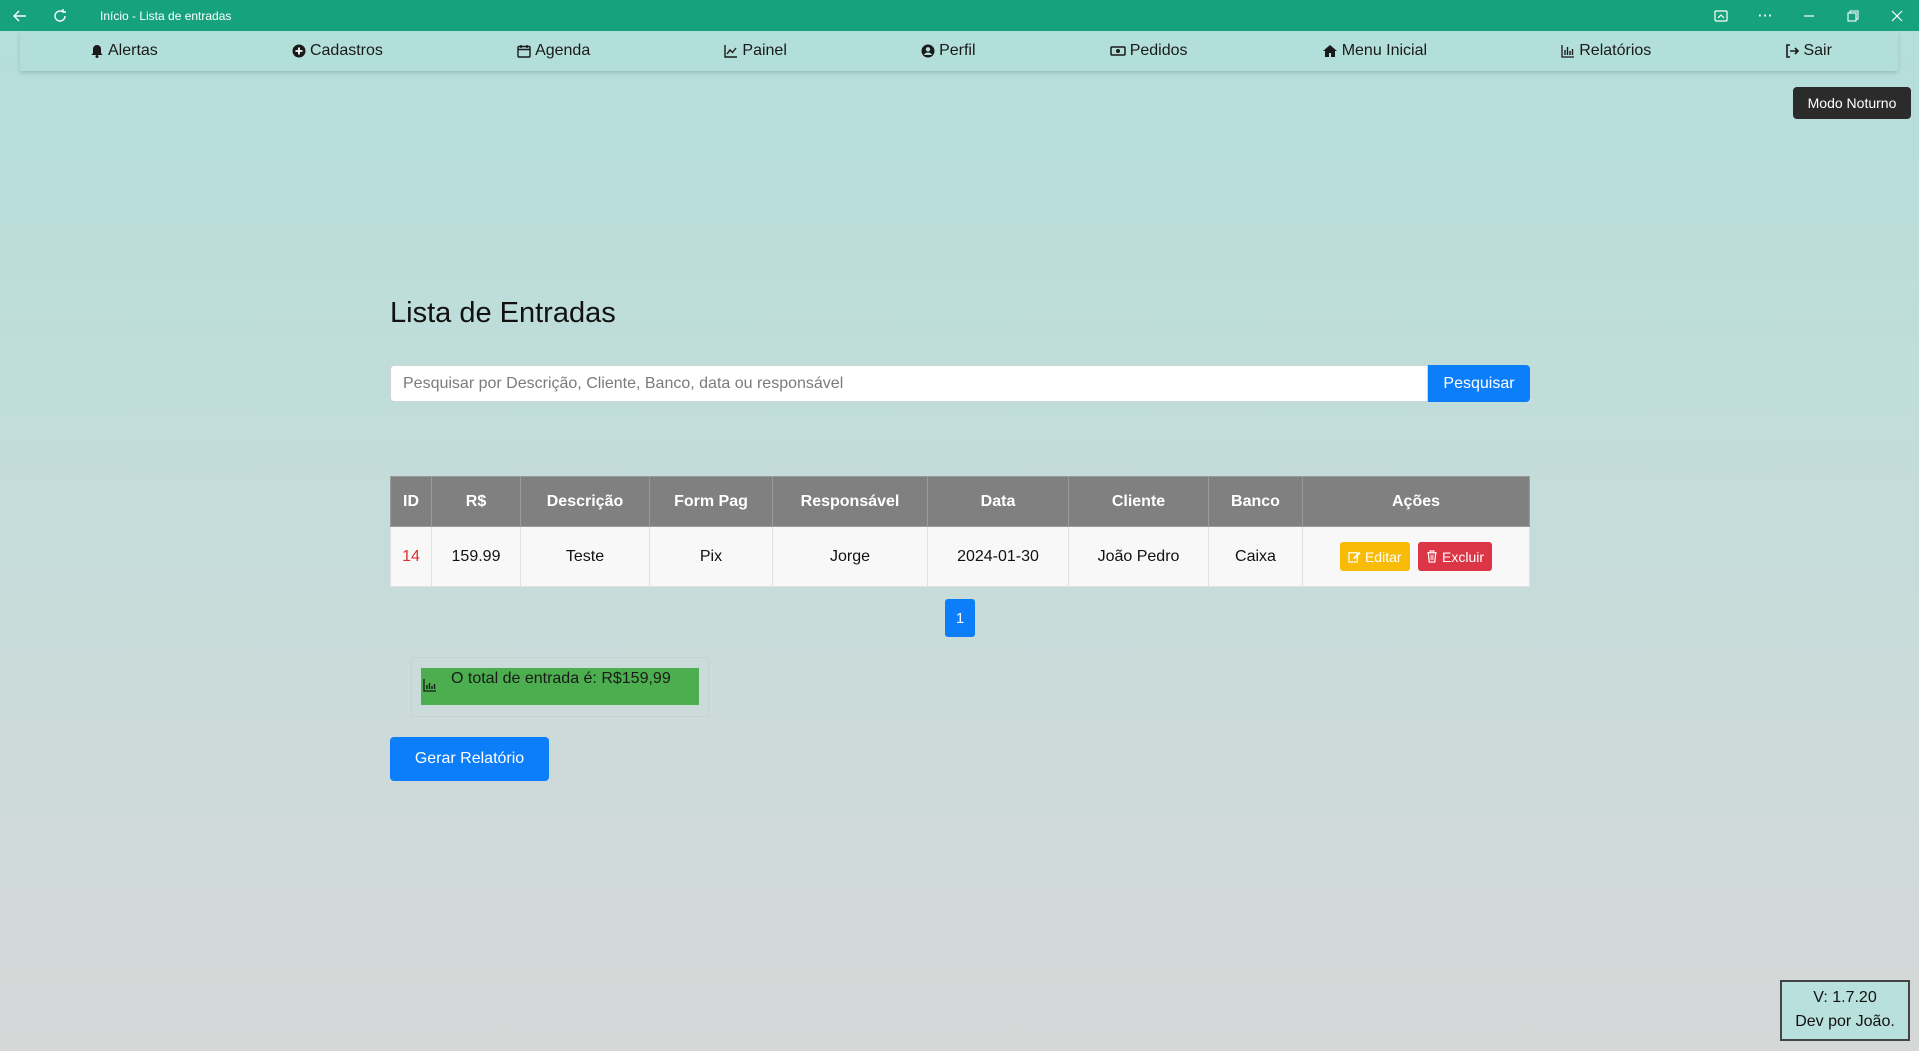  What do you see at coordinates (1845, 1021) in the screenshot?
I see `developer-credit: Dev por João.` at bounding box center [1845, 1021].